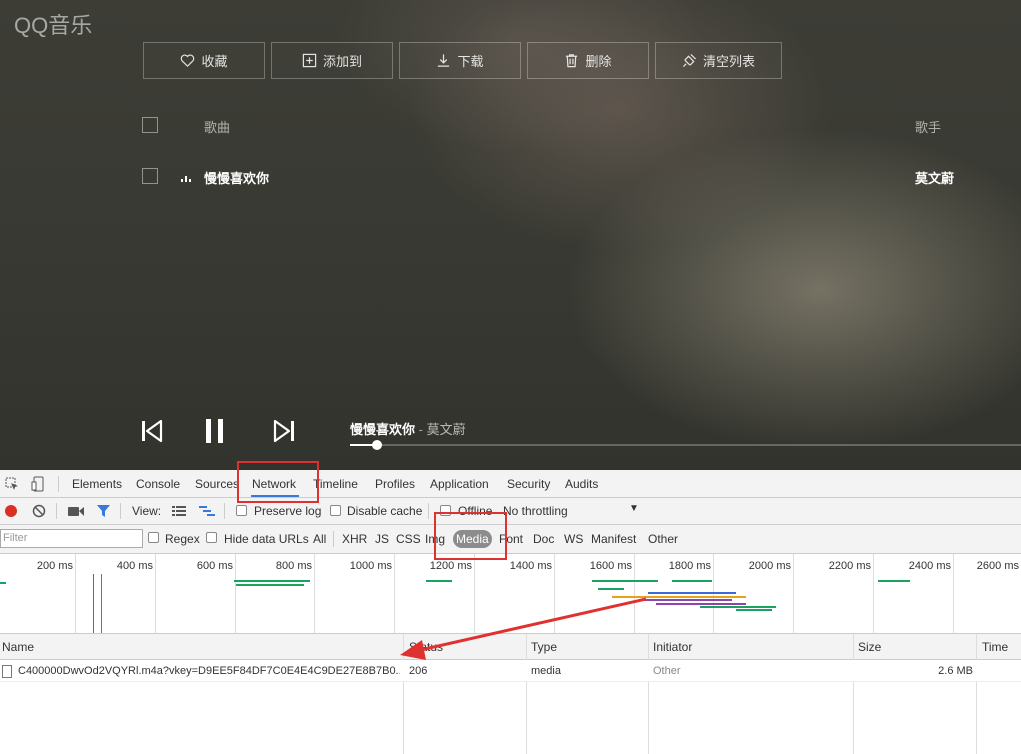 This screenshot has width=1021, height=754. Describe the element at coordinates (588, 60) in the screenshot. I see `delete-button: 删除` at that location.